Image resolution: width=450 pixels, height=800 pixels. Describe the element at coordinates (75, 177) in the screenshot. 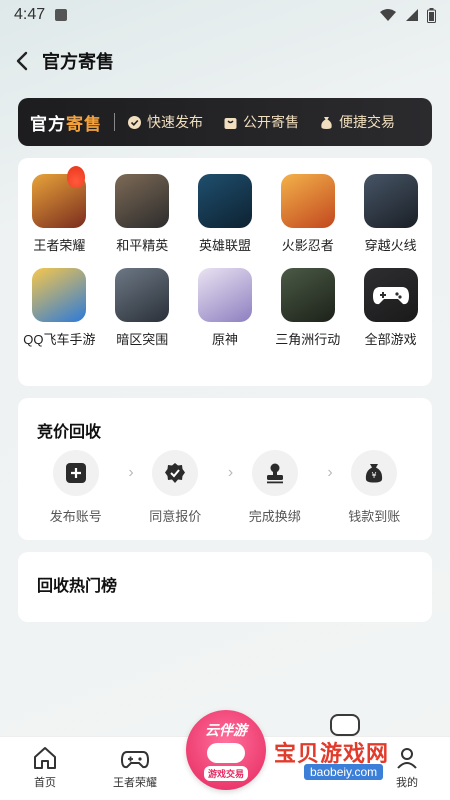

I see `hot-flame-icon` at that location.